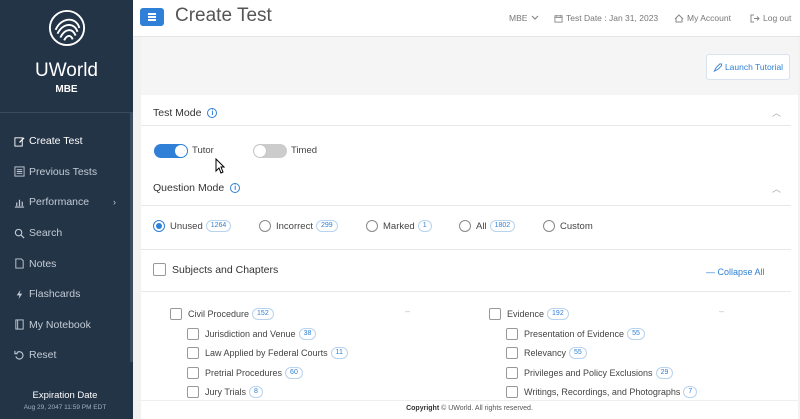 This screenshot has width=800, height=419. What do you see at coordinates (424, 226) in the screenshot?
I see `count-badge: 1` at bounding box center [424, 226].